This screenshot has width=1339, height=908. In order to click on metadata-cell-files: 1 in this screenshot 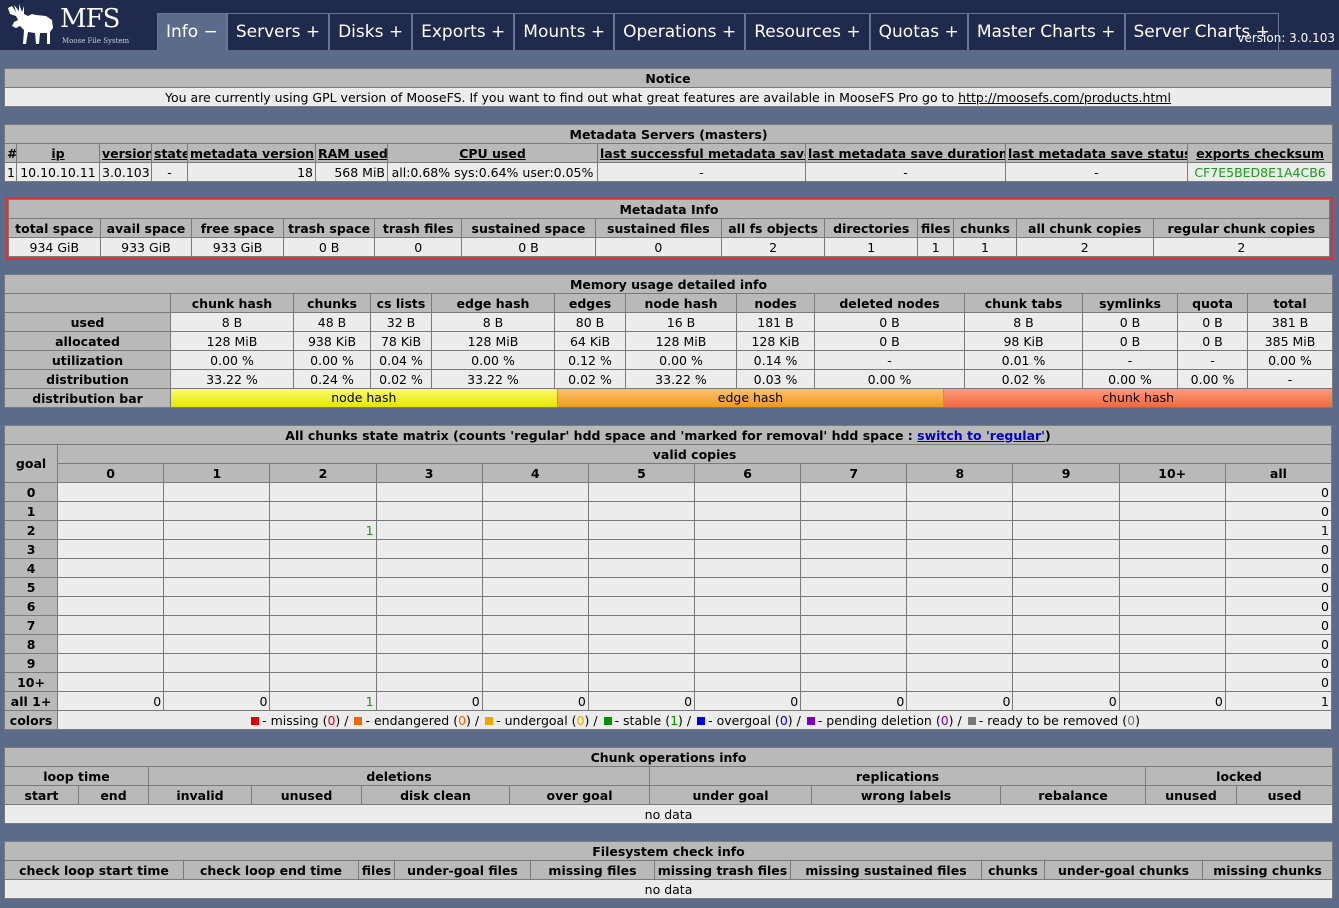, I will do `click(936, 247)`.